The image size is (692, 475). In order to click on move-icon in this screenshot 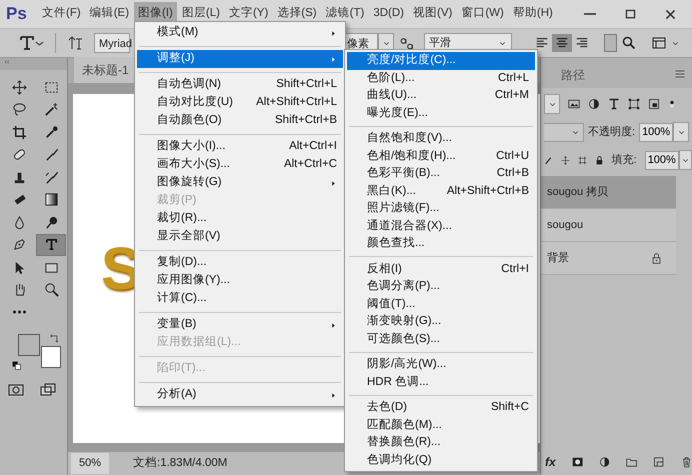, I will do `click(565, 160)`.